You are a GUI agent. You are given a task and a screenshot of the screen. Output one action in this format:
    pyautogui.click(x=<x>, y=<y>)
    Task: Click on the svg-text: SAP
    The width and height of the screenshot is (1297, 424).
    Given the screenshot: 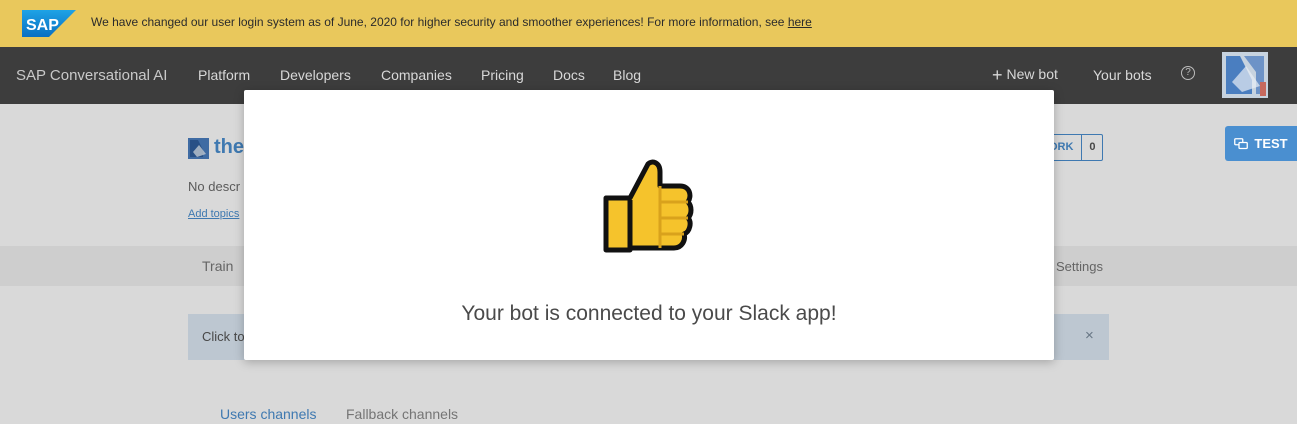 What is the action you would take?
    pyautogui.click(x=42, y=25)
    